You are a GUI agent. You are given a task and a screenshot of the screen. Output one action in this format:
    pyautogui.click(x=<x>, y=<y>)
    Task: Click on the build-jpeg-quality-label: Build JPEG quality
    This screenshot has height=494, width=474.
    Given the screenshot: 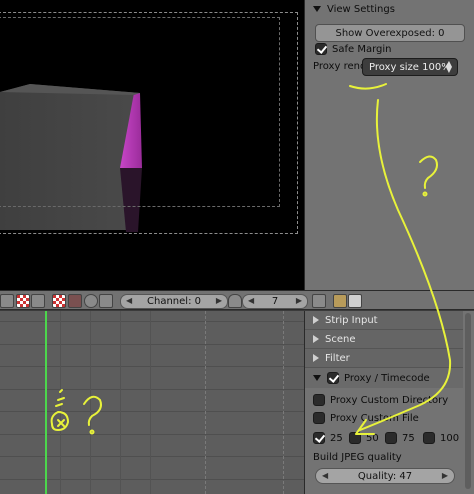 What is the action you would take?
    pyautogui.click(x=357, y=457)
    